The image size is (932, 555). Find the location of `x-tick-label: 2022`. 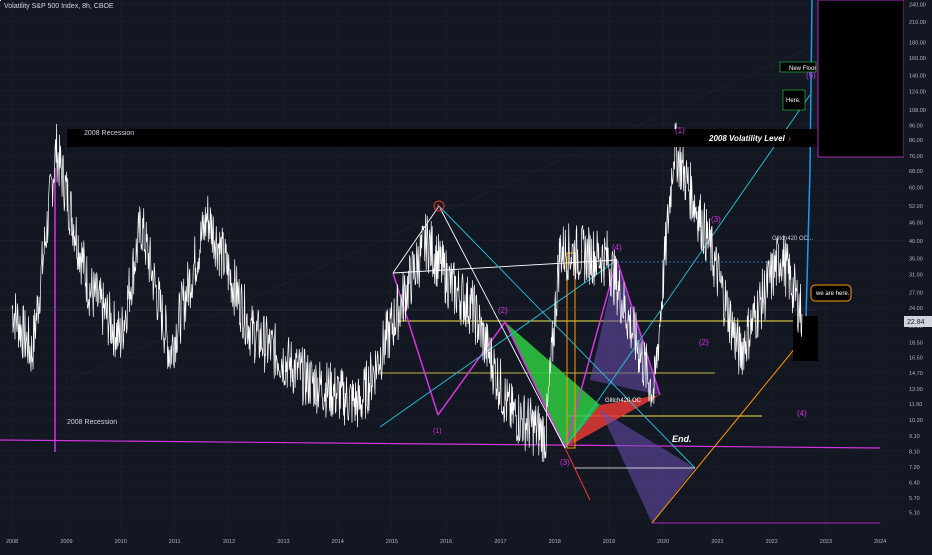

x-tick-label: 2022 is located at coordinates (772, 542).